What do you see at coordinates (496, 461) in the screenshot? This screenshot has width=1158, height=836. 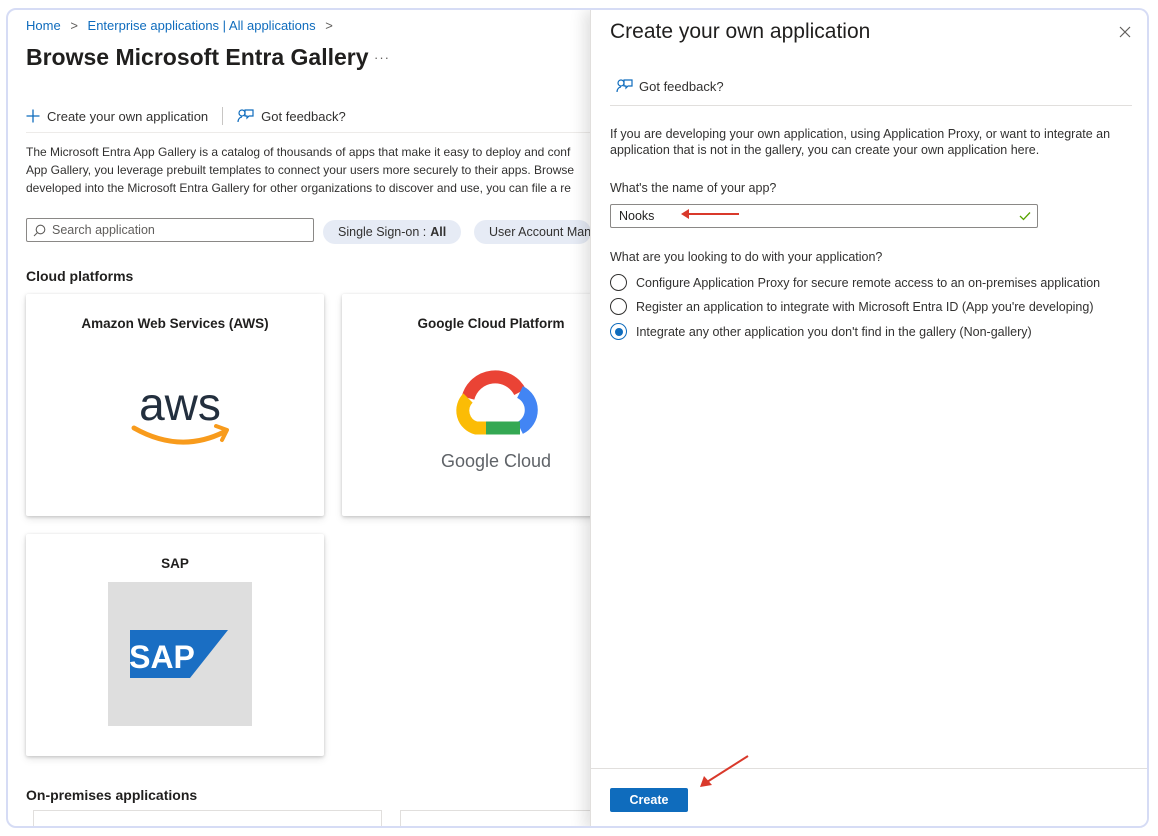 I see `google-cloud-logo-text: Google Cloud` at bounding box center [496, 461].